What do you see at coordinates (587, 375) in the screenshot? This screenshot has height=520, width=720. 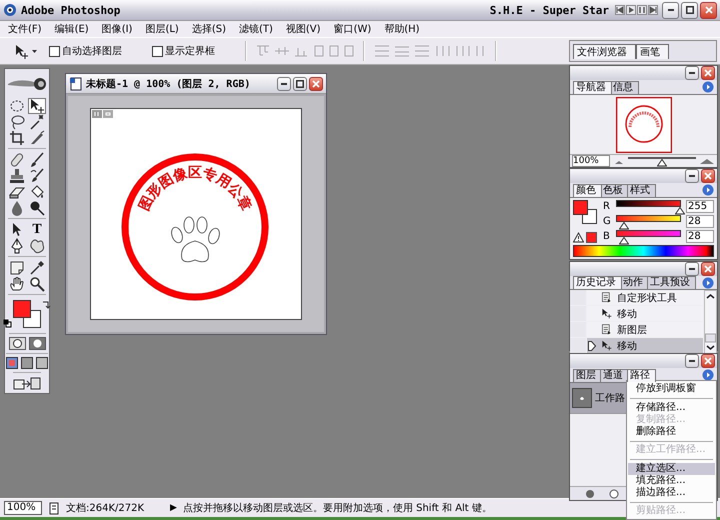 I see `palette-tab: 图层` at bounding box center [587, 375].